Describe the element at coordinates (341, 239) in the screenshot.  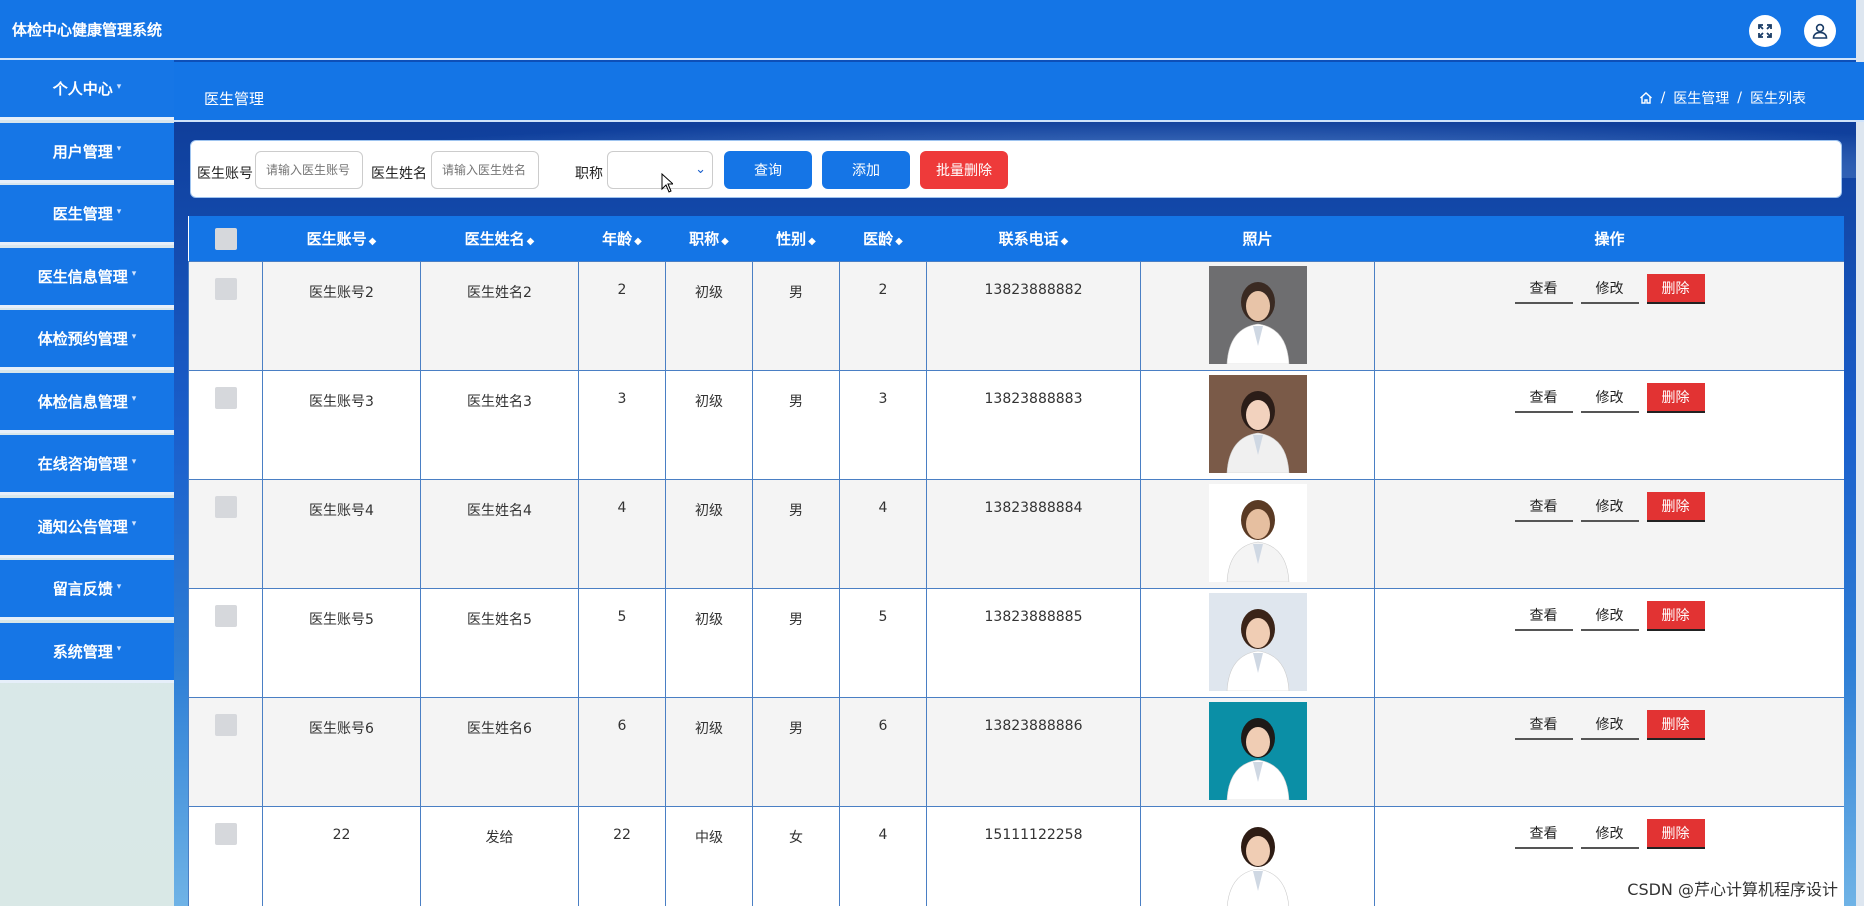
I see `header-account: 医生账号 ◆` at that location.